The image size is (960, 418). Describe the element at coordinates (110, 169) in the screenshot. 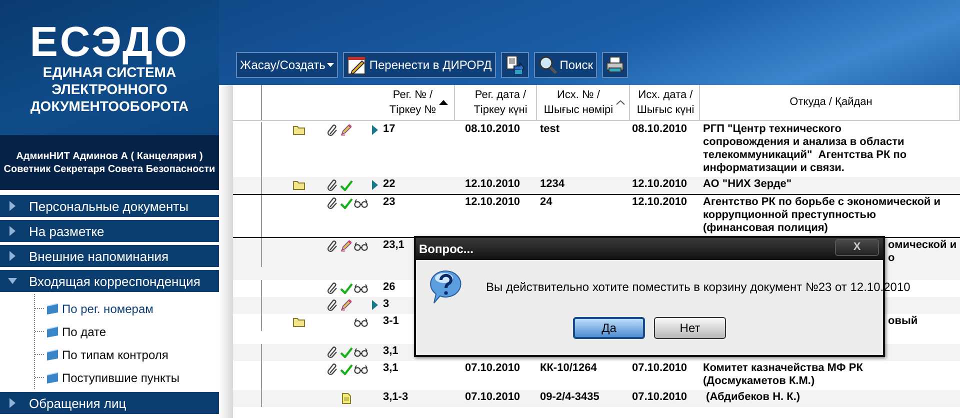

I see `user-position: Советник Секретаря Совета Безопасности` at that location.